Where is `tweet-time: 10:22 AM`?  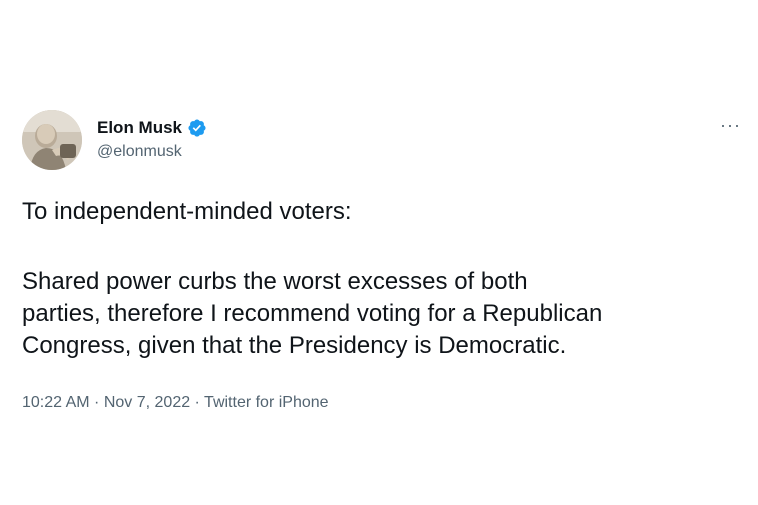 tweet-time: 10:22 AM is located at coordinates (56, 402).